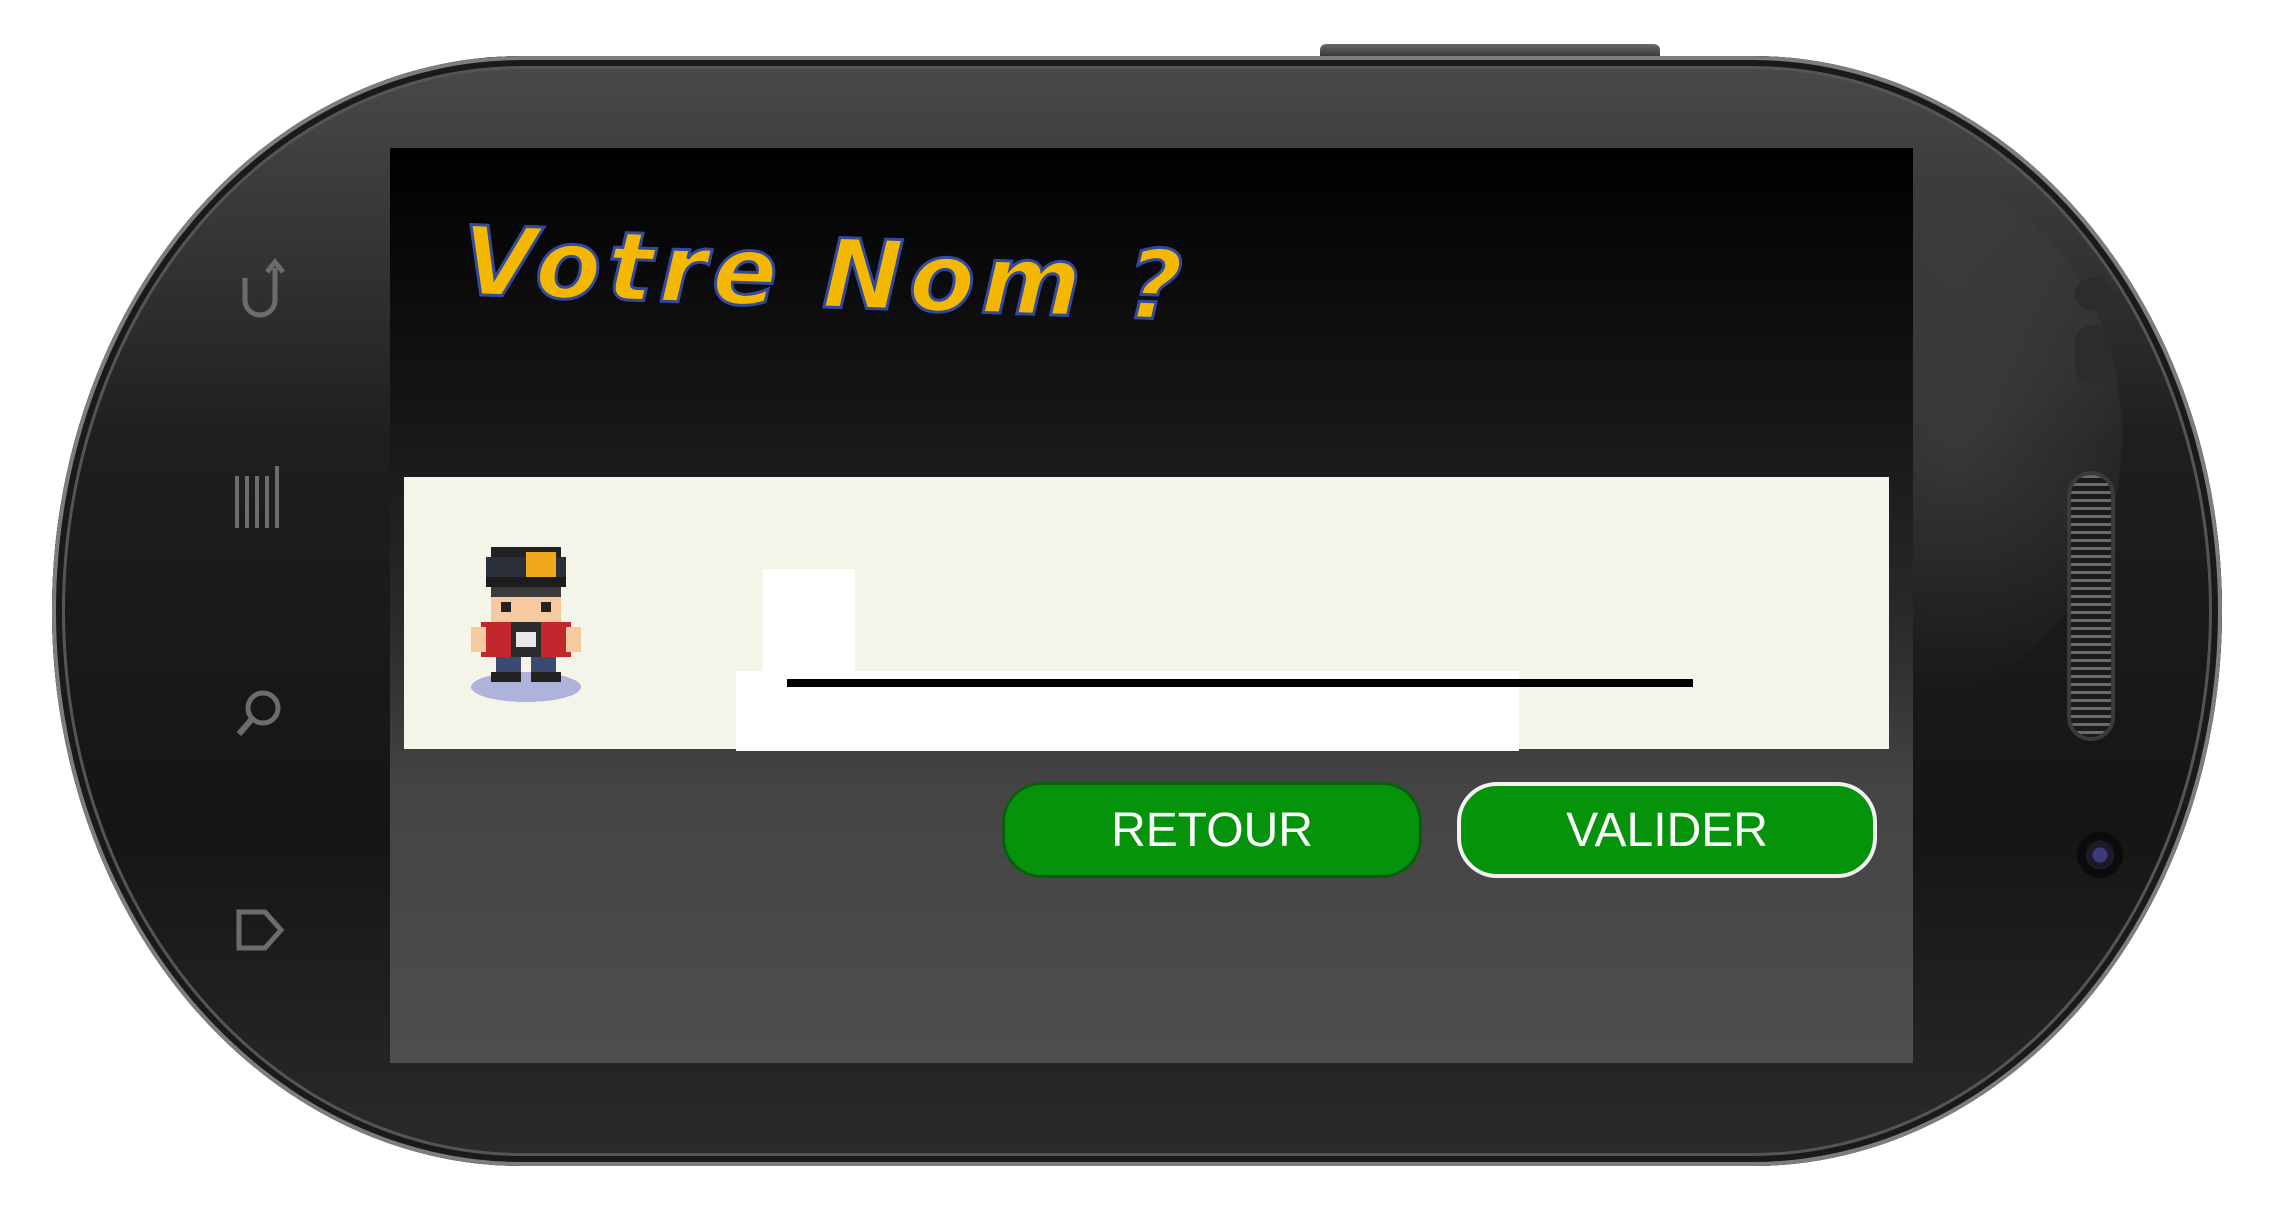 The image size is (2285, 1211). I want to click on page-title: Votre Nom ?, so click(825, 274).